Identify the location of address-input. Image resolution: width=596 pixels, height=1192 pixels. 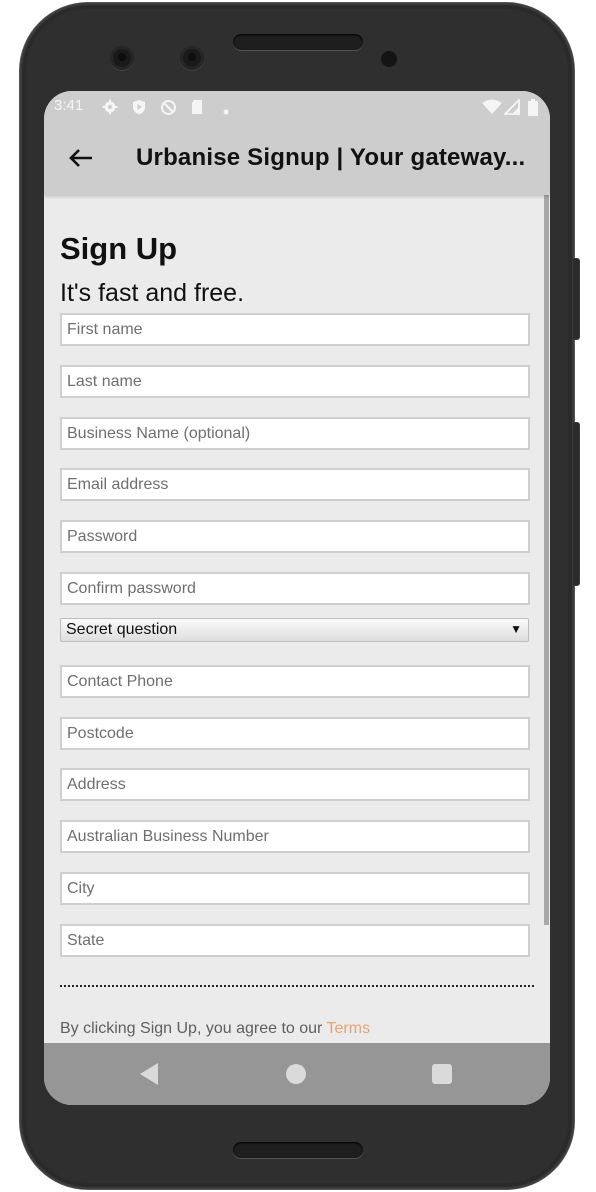
(295, 784).